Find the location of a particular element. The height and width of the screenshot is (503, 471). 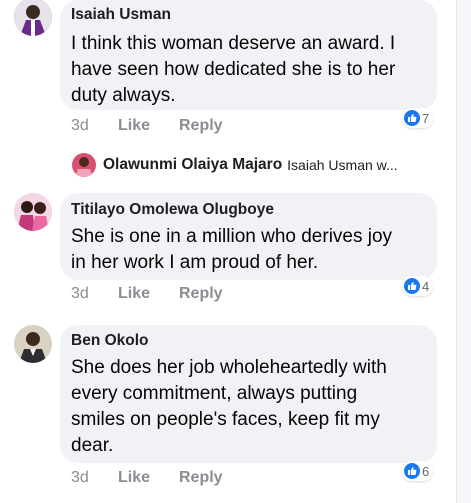

avatar-titilayo is located at coordinates (33, 212).